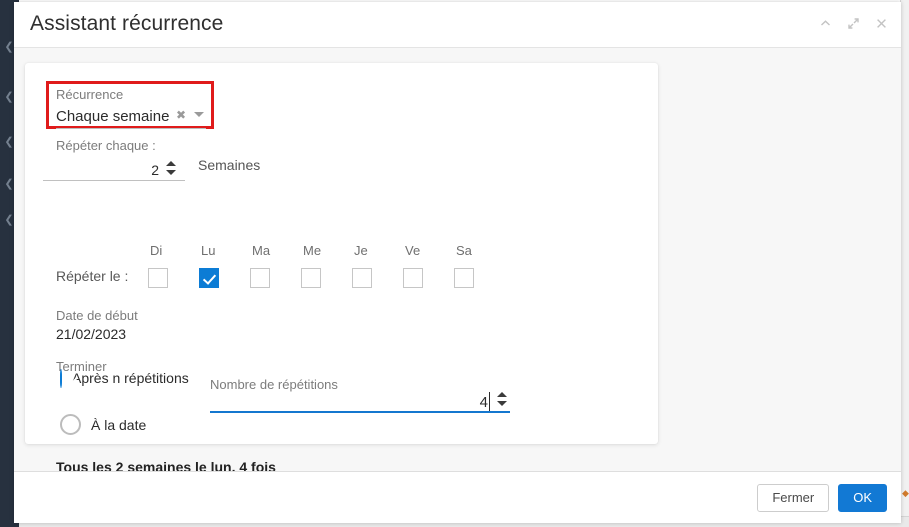 This screenshot has height=527, width=909. I want to click on repeat-every-input: 2, so click(114, 168).